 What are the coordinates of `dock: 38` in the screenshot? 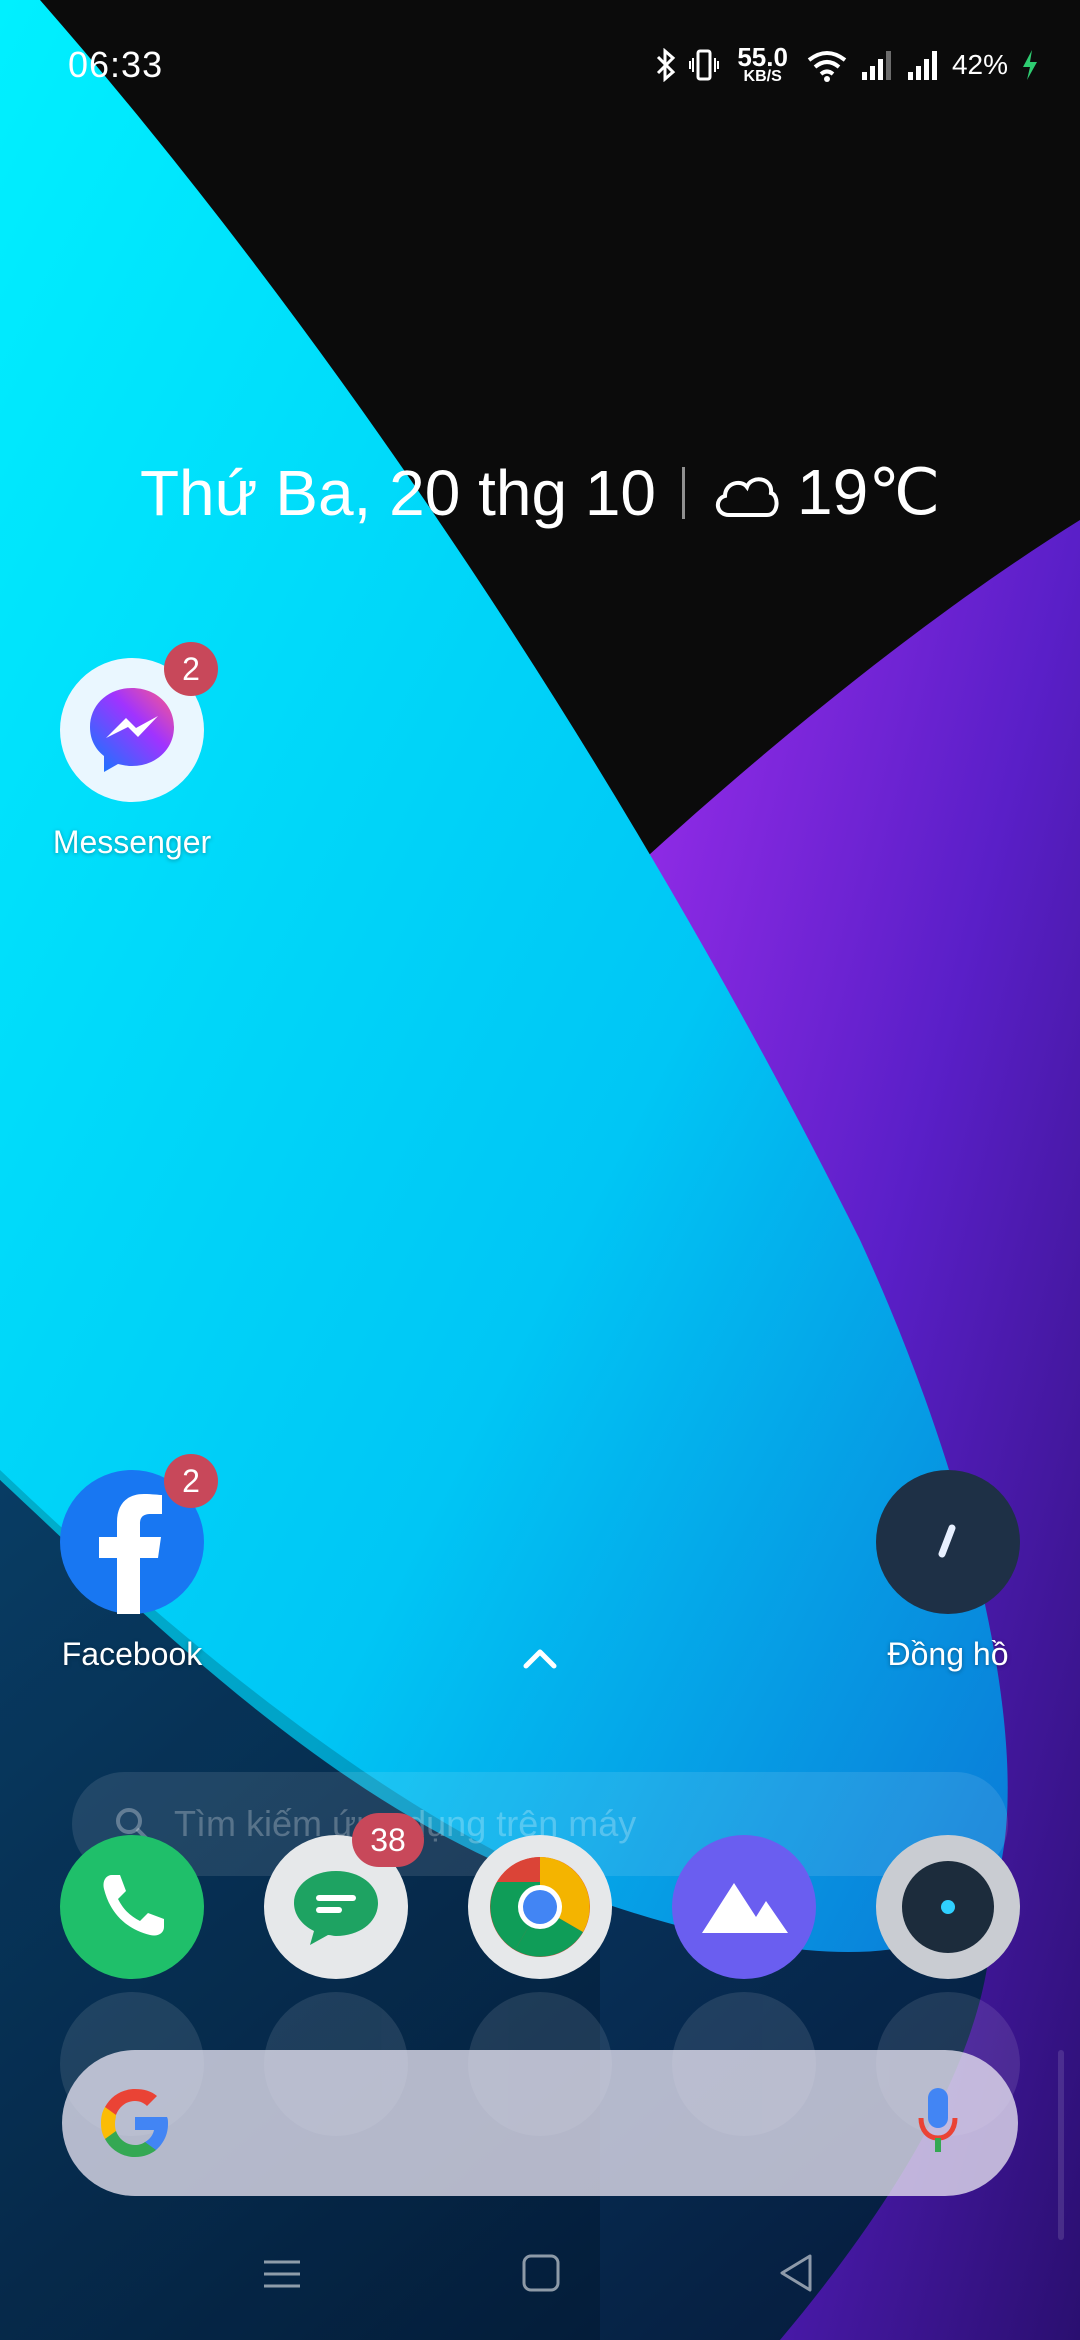 It's located at (540, 1896).